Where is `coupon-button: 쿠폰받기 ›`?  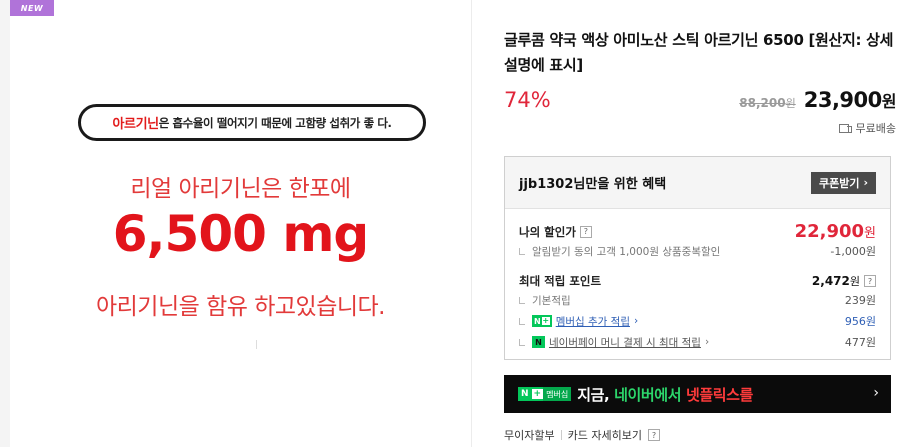
coupon-button: 쿠폰받기 › is located at coordinates (843, 182).